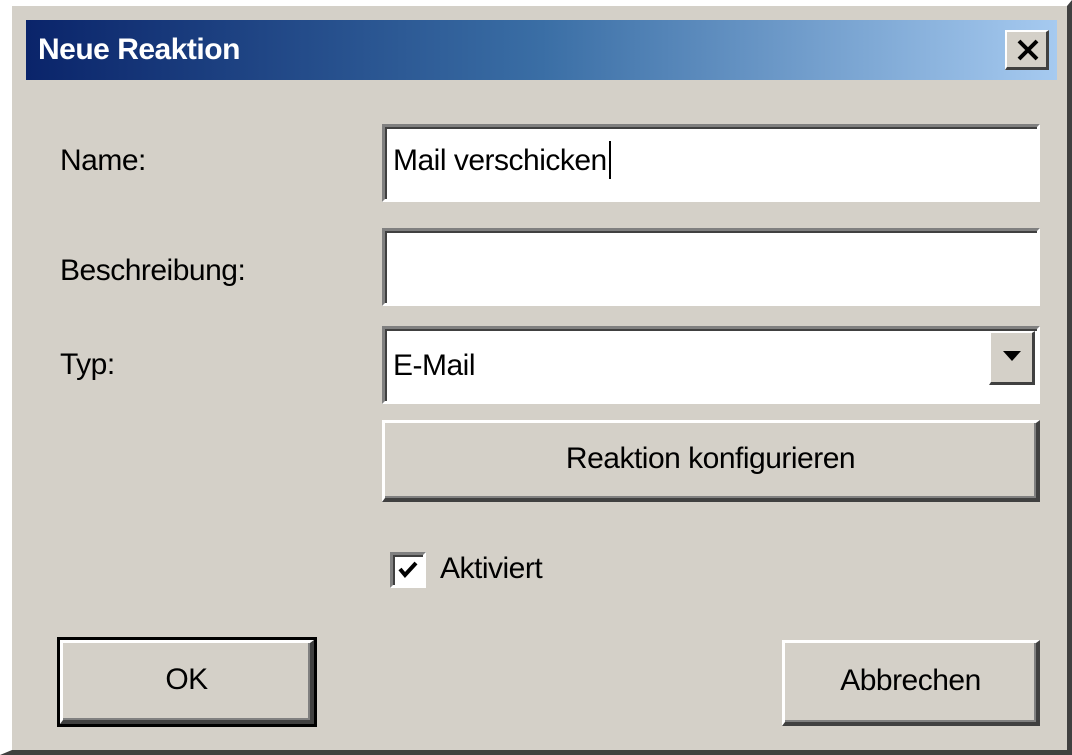 Image resolution: width=1072 pixels, height=755 pixels. What do you see at coordinates (541, 50) in the screenshot?
I see `title-bar: Neue Reaktion` at bounding box center [541, 50].